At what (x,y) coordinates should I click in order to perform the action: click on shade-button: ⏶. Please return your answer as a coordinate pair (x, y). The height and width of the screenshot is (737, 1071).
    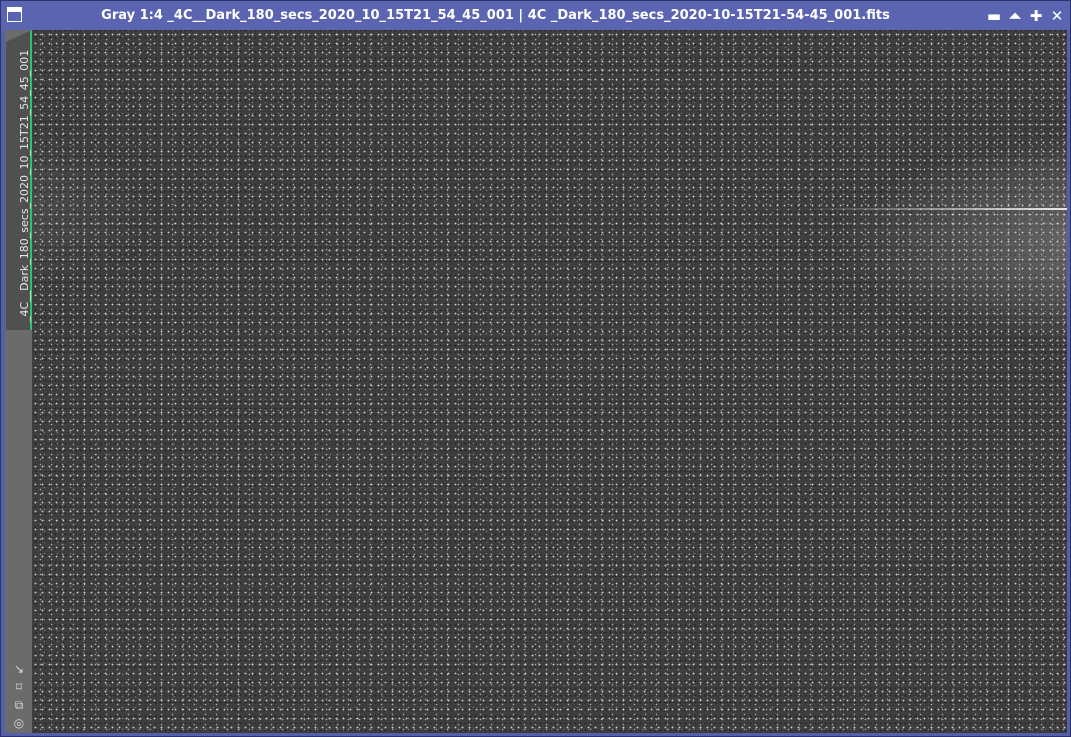
    Looking at the image, I should click on (1015, 16).